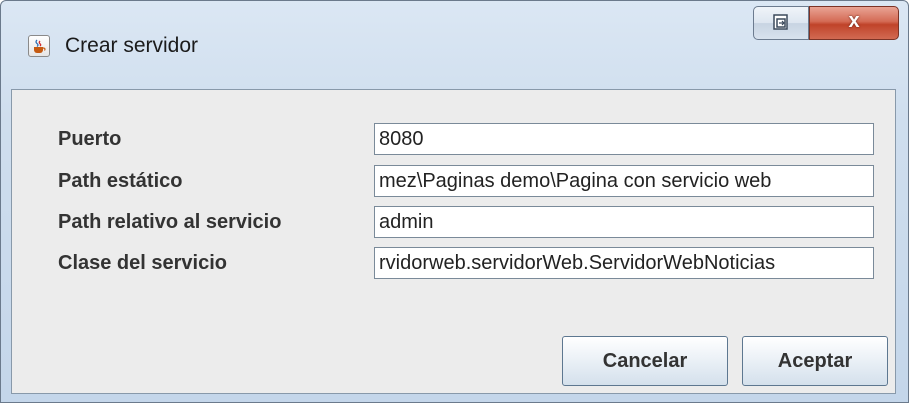 The width and height of the screenshot is (909, 403). What do you see at coordinates (132, 45) in the screenshot?
I see `window-title: Crear servidor` at bounding box center [132, 45].